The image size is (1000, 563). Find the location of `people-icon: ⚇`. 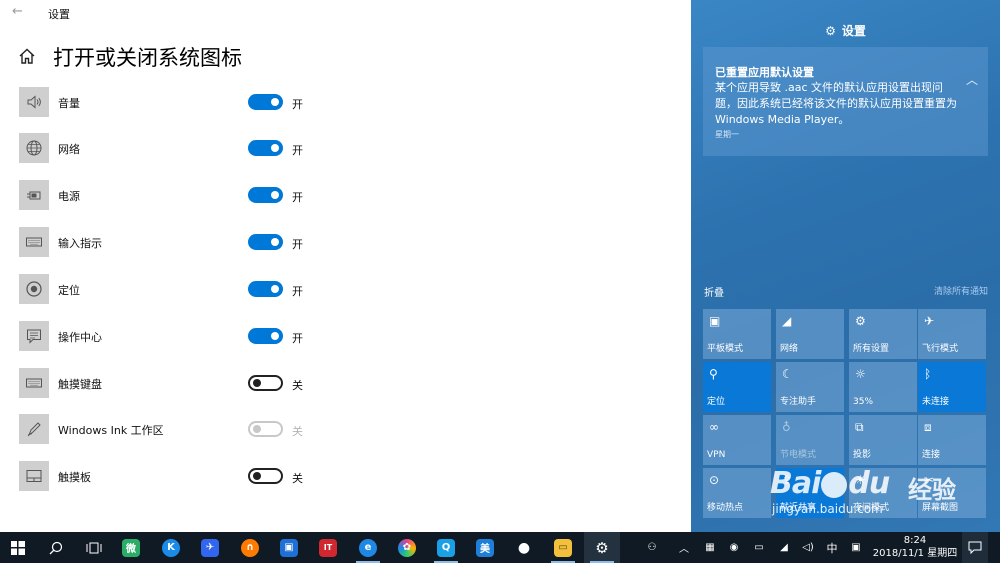

people-icon: ⚇ is located at coordinates (652, 547).